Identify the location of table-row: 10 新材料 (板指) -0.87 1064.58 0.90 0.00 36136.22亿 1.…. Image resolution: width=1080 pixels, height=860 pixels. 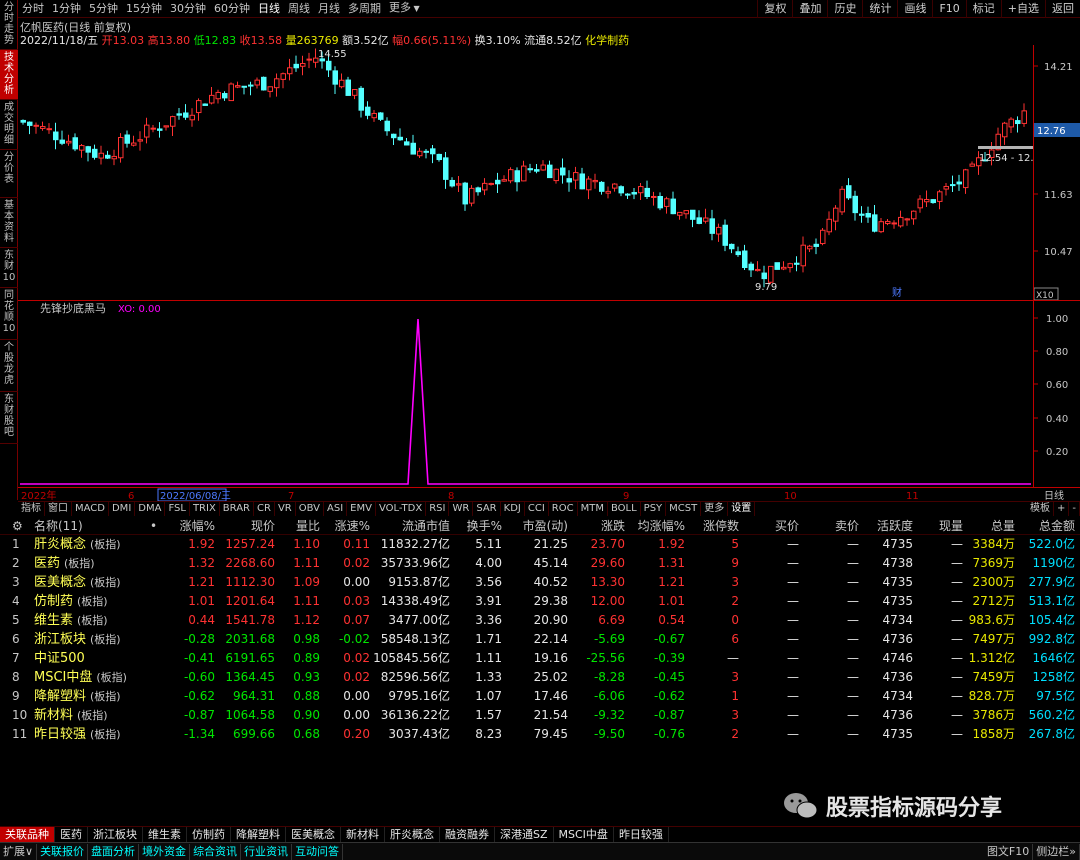
(540, 715).